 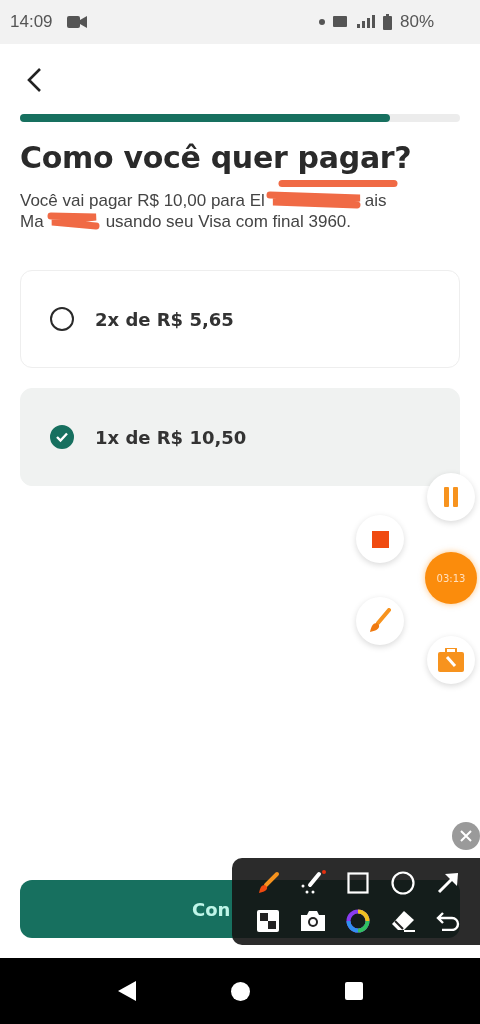 What do you see at coordinates (353, 991) in the screenshot?
I see `recents-nav-icon` at bounding box center [353, 991].